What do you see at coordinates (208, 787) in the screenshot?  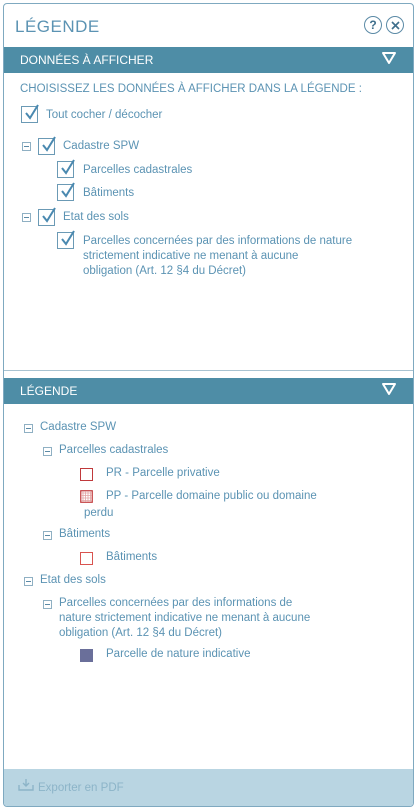 I see `dialog-footer: Exporter en PDF` at bounding box center [208, 787].